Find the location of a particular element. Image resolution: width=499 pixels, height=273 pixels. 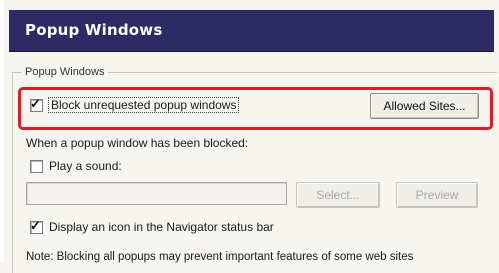

preview-sound-button: Preview is located at coordinates (437, 195).